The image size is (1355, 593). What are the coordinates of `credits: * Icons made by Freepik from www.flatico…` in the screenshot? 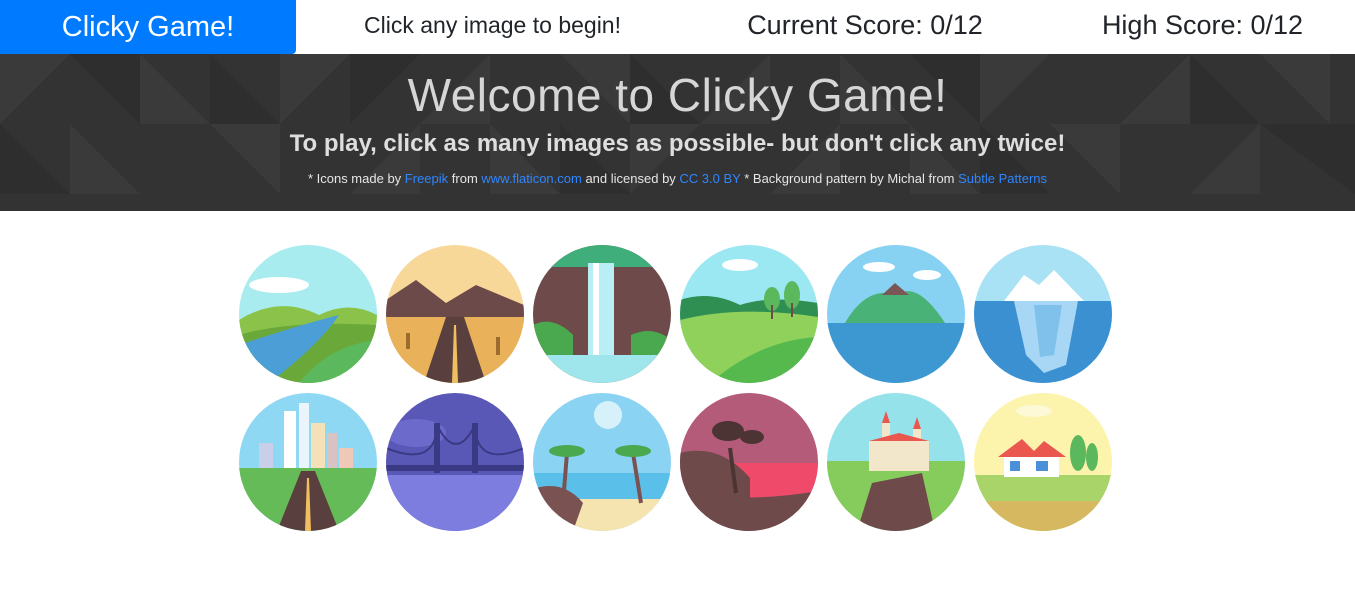 It's located at (677, 178).